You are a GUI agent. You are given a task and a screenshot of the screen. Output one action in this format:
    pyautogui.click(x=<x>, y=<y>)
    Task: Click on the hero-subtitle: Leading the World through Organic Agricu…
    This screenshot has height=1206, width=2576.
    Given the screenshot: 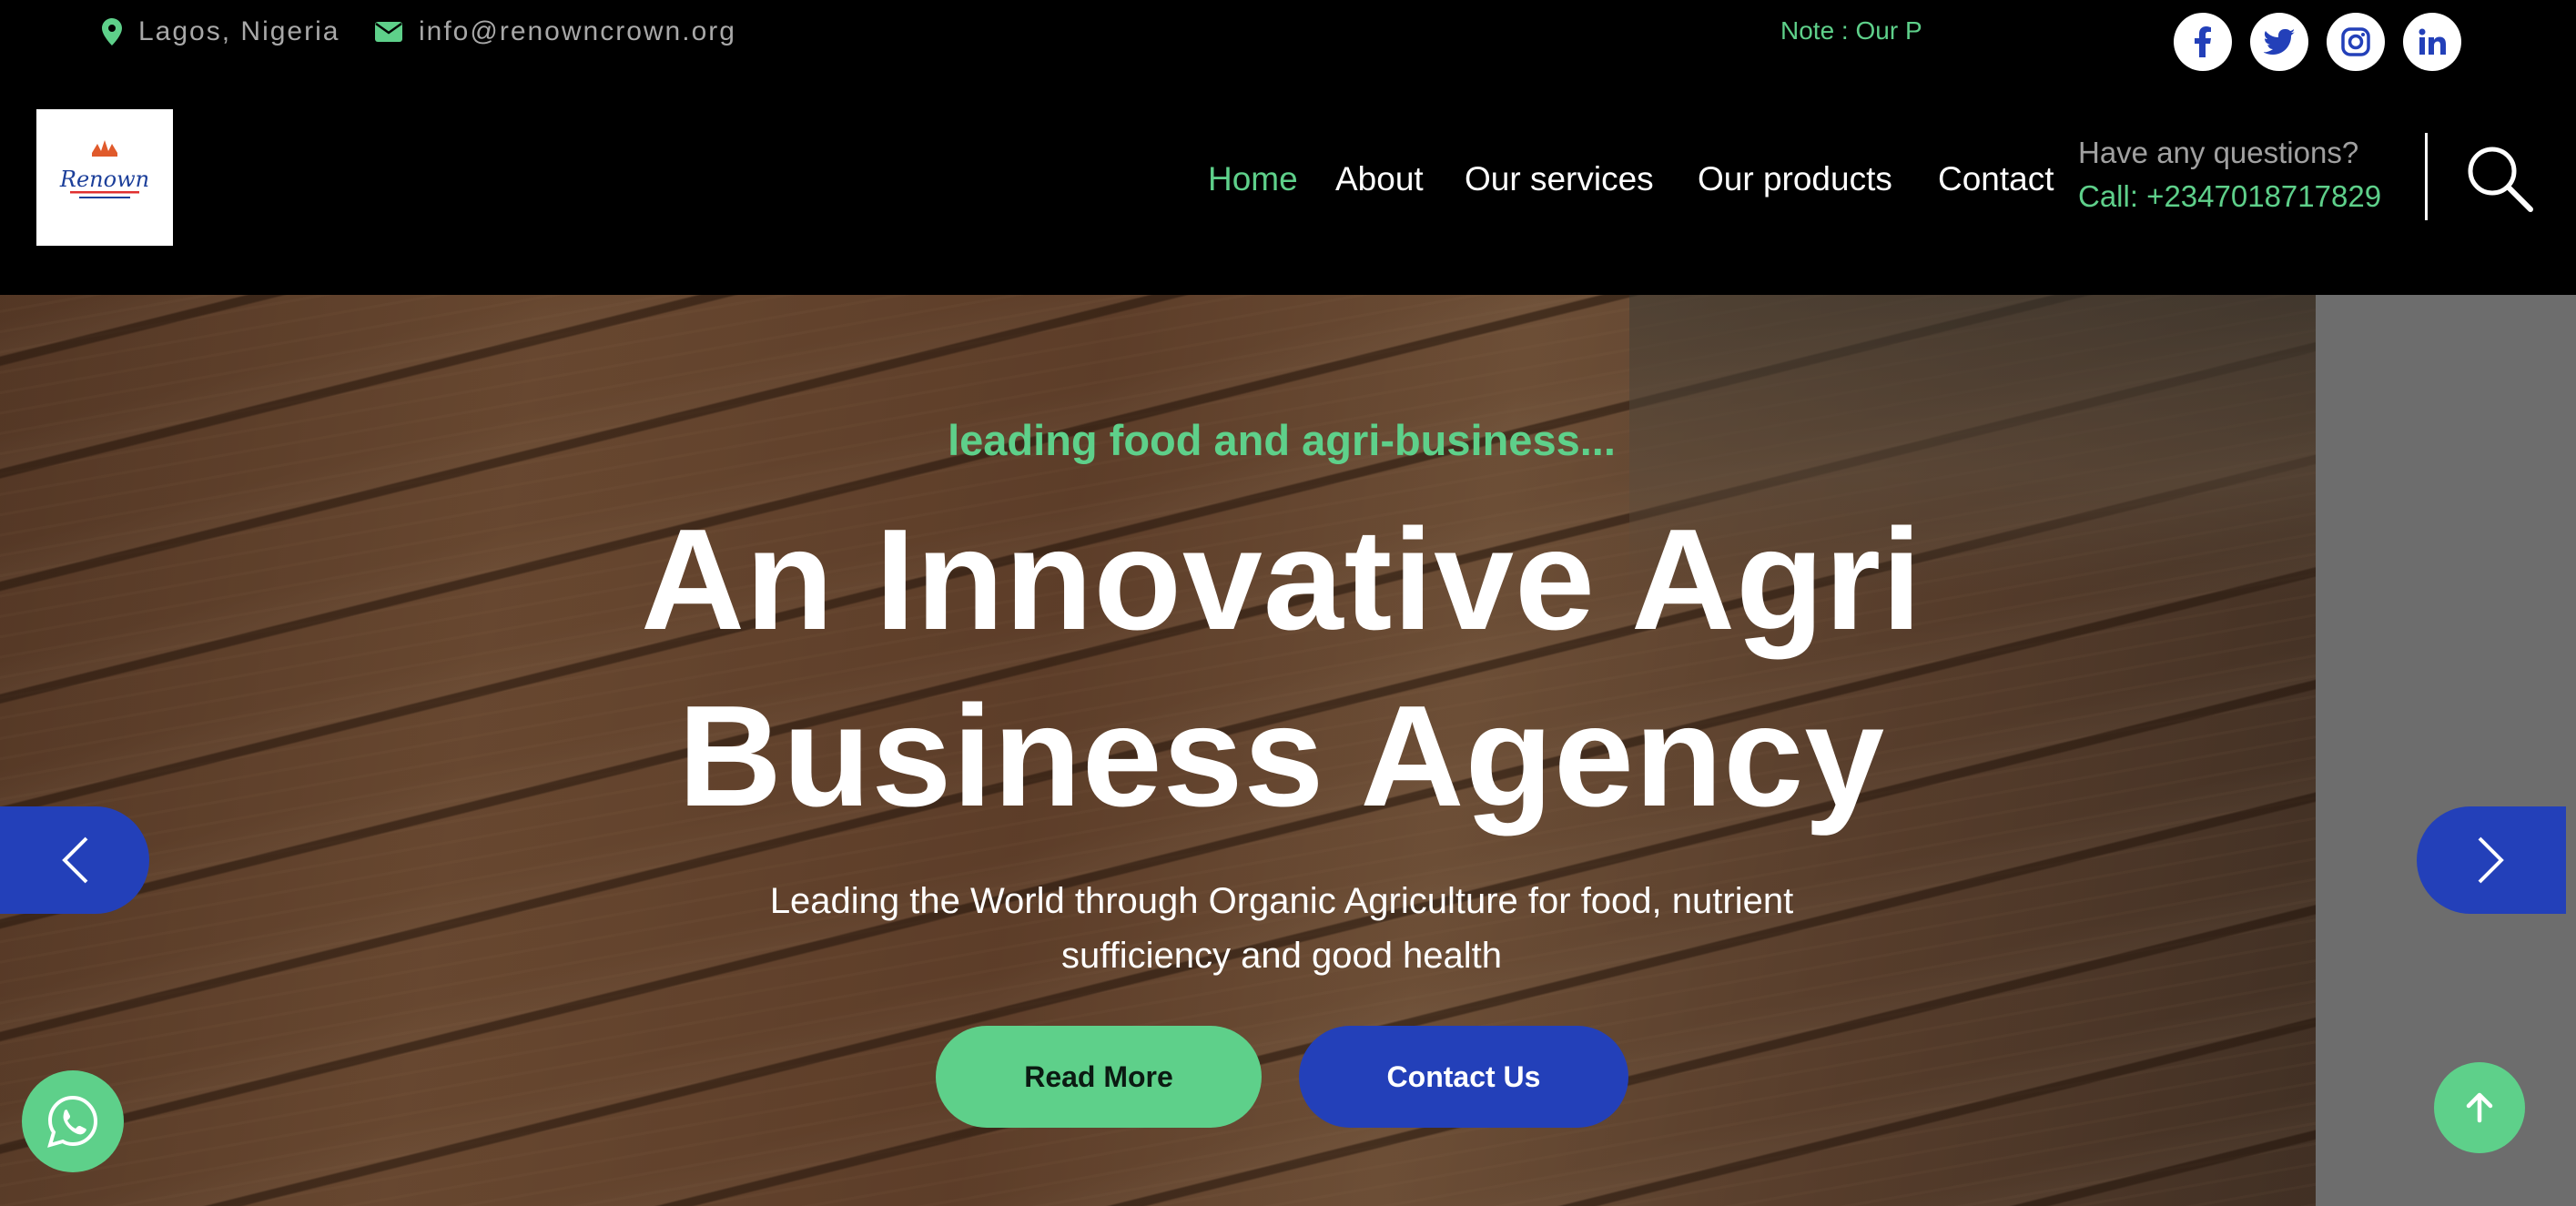 What is the action you would take?
    pyautogui.click(x=1281, y=928)
    